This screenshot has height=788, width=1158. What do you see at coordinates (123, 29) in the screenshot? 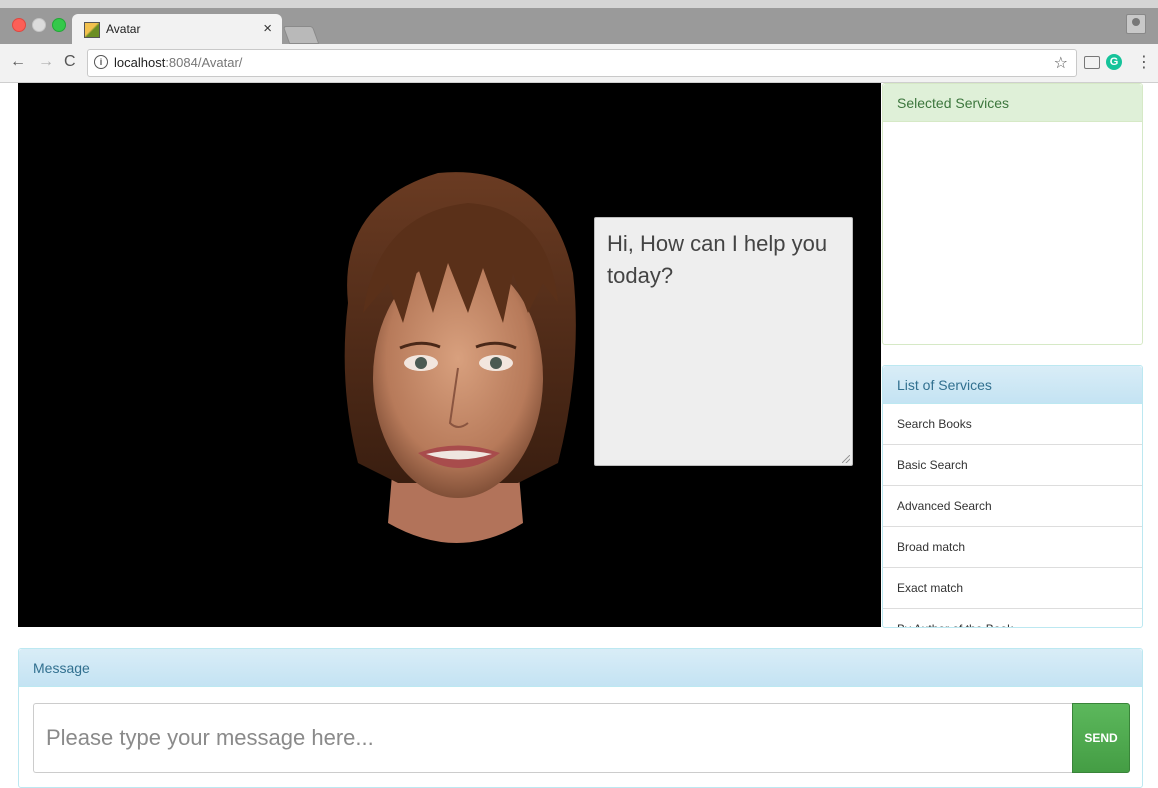
I see `tab-title: Avatar` at bounding box center [123, 29].